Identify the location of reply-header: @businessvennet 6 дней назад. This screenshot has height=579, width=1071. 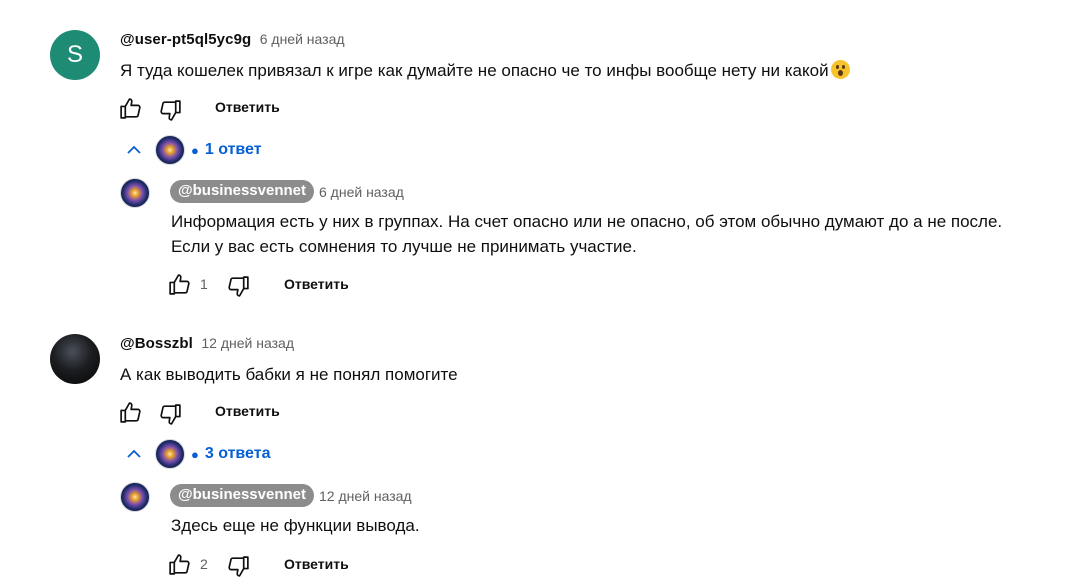
(287, 191).